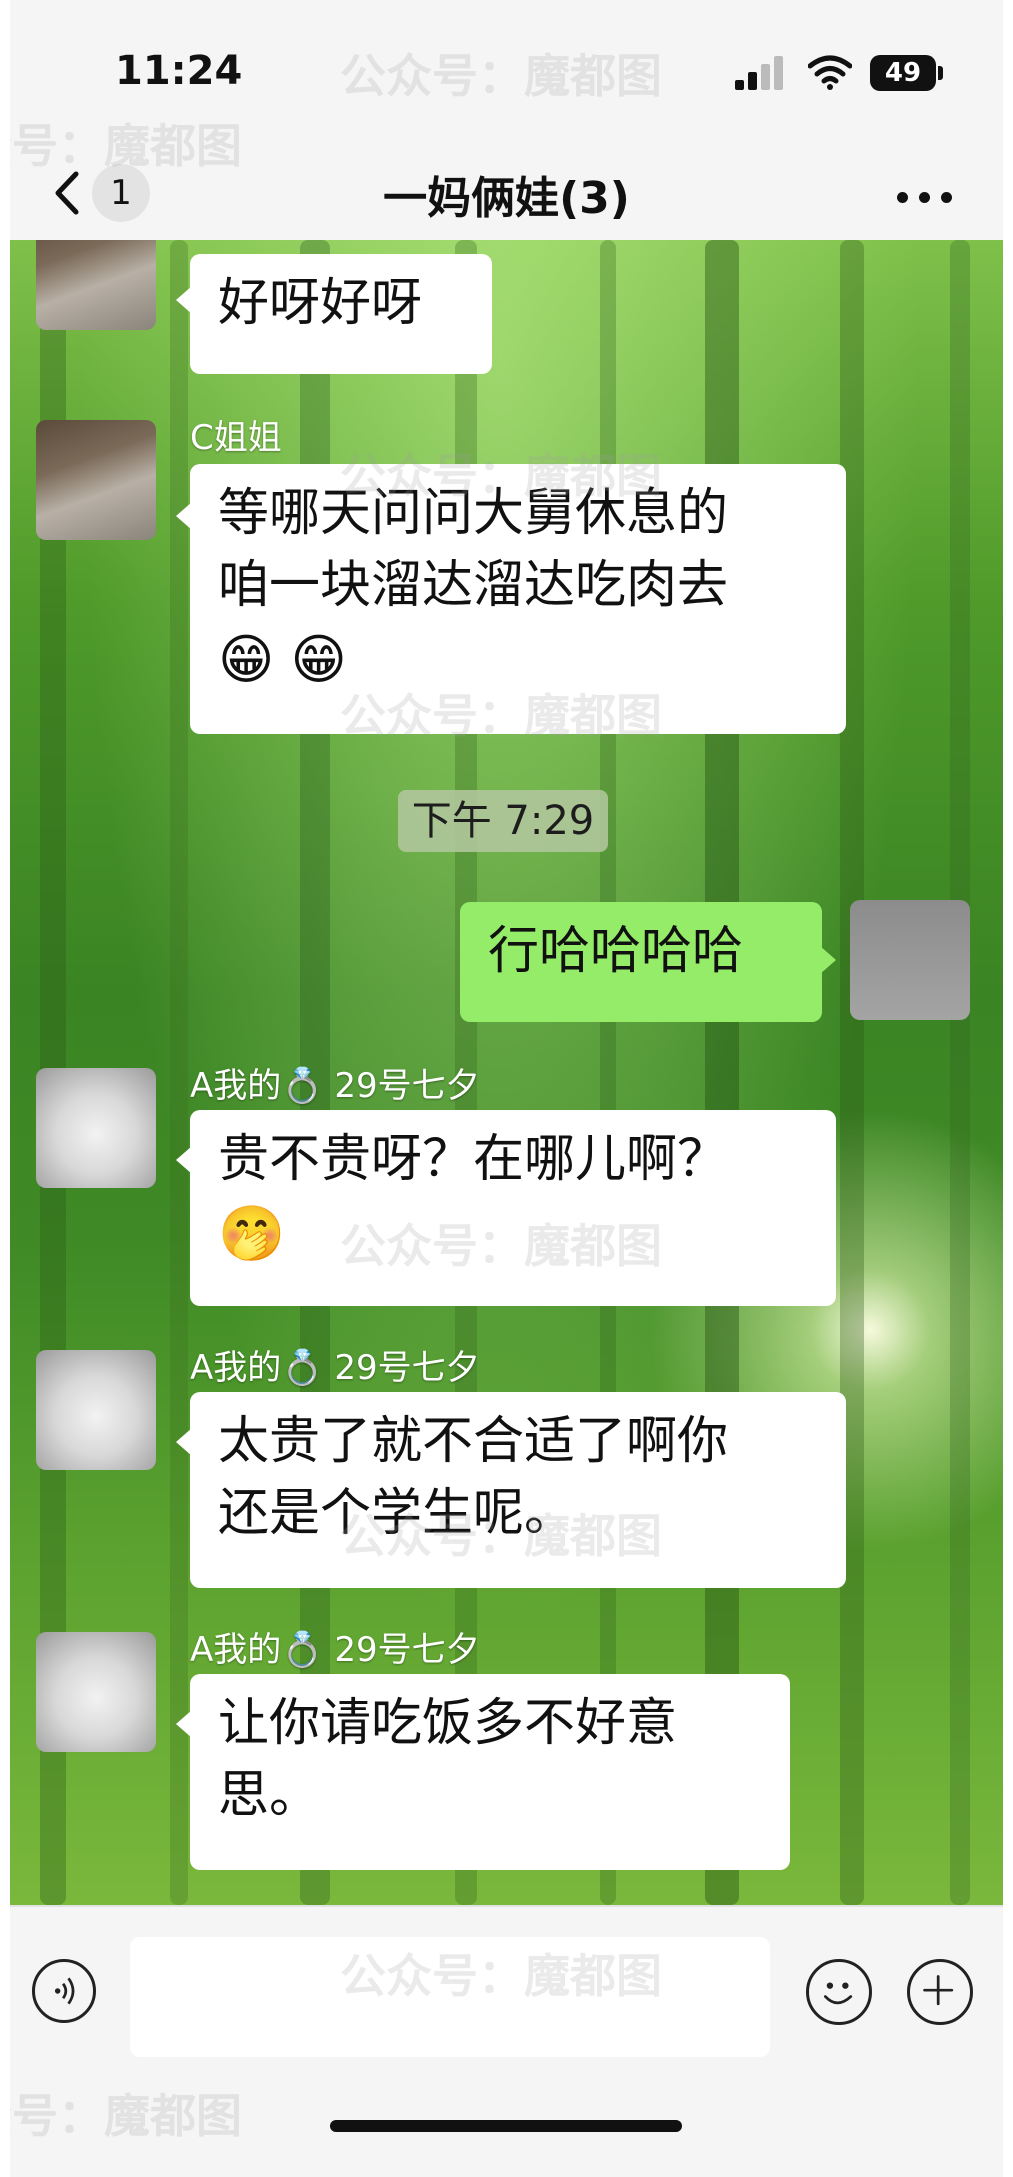 The image size is (1013, 2177). What do you see at coordinates (506, 198) in the screenshot?
I see `chat-title: 一妈俩娃(3)` at bounding box center [506, 198].